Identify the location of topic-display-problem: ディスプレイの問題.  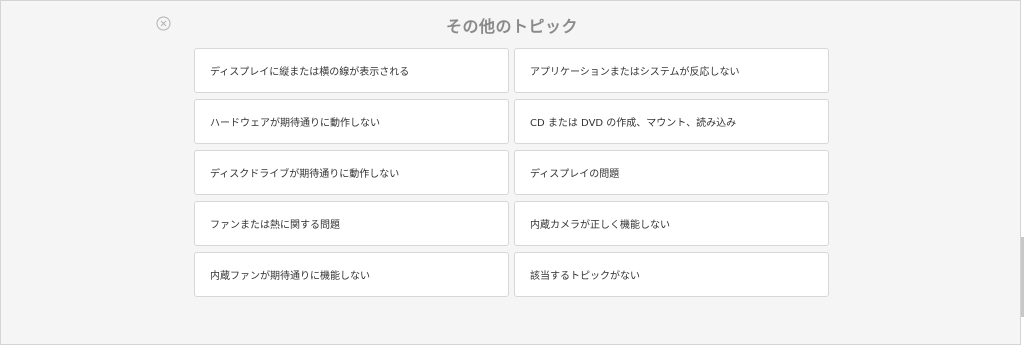
(671, 172).